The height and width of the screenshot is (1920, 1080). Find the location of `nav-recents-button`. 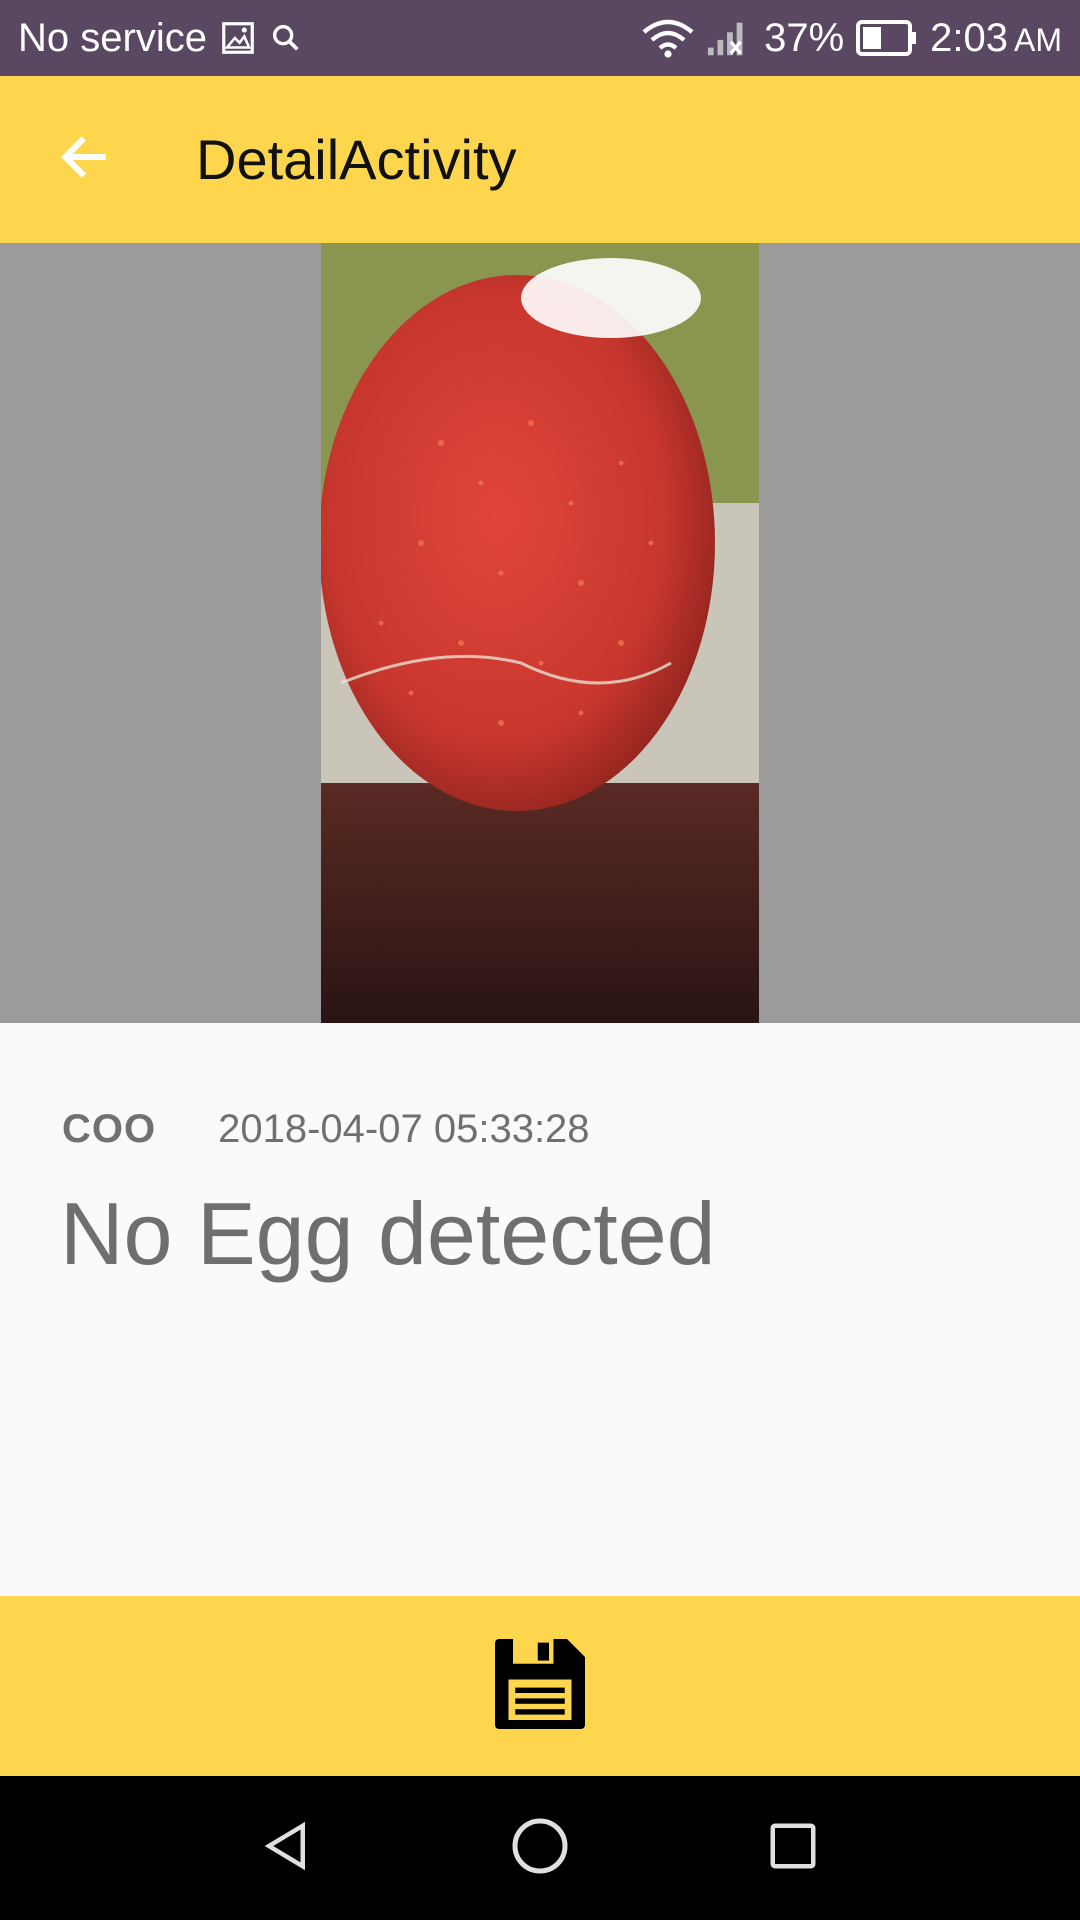

nav-recents-button is located at coordinates (793, 1848).